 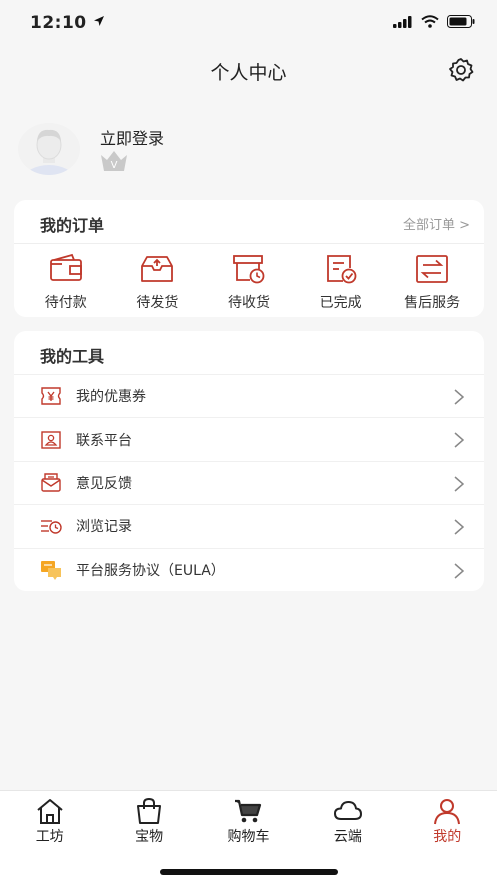 What do you see at coordinates (249, 269) in the screenshot?
I see `delivery-clock-icon` at bounding box center [249, 269].